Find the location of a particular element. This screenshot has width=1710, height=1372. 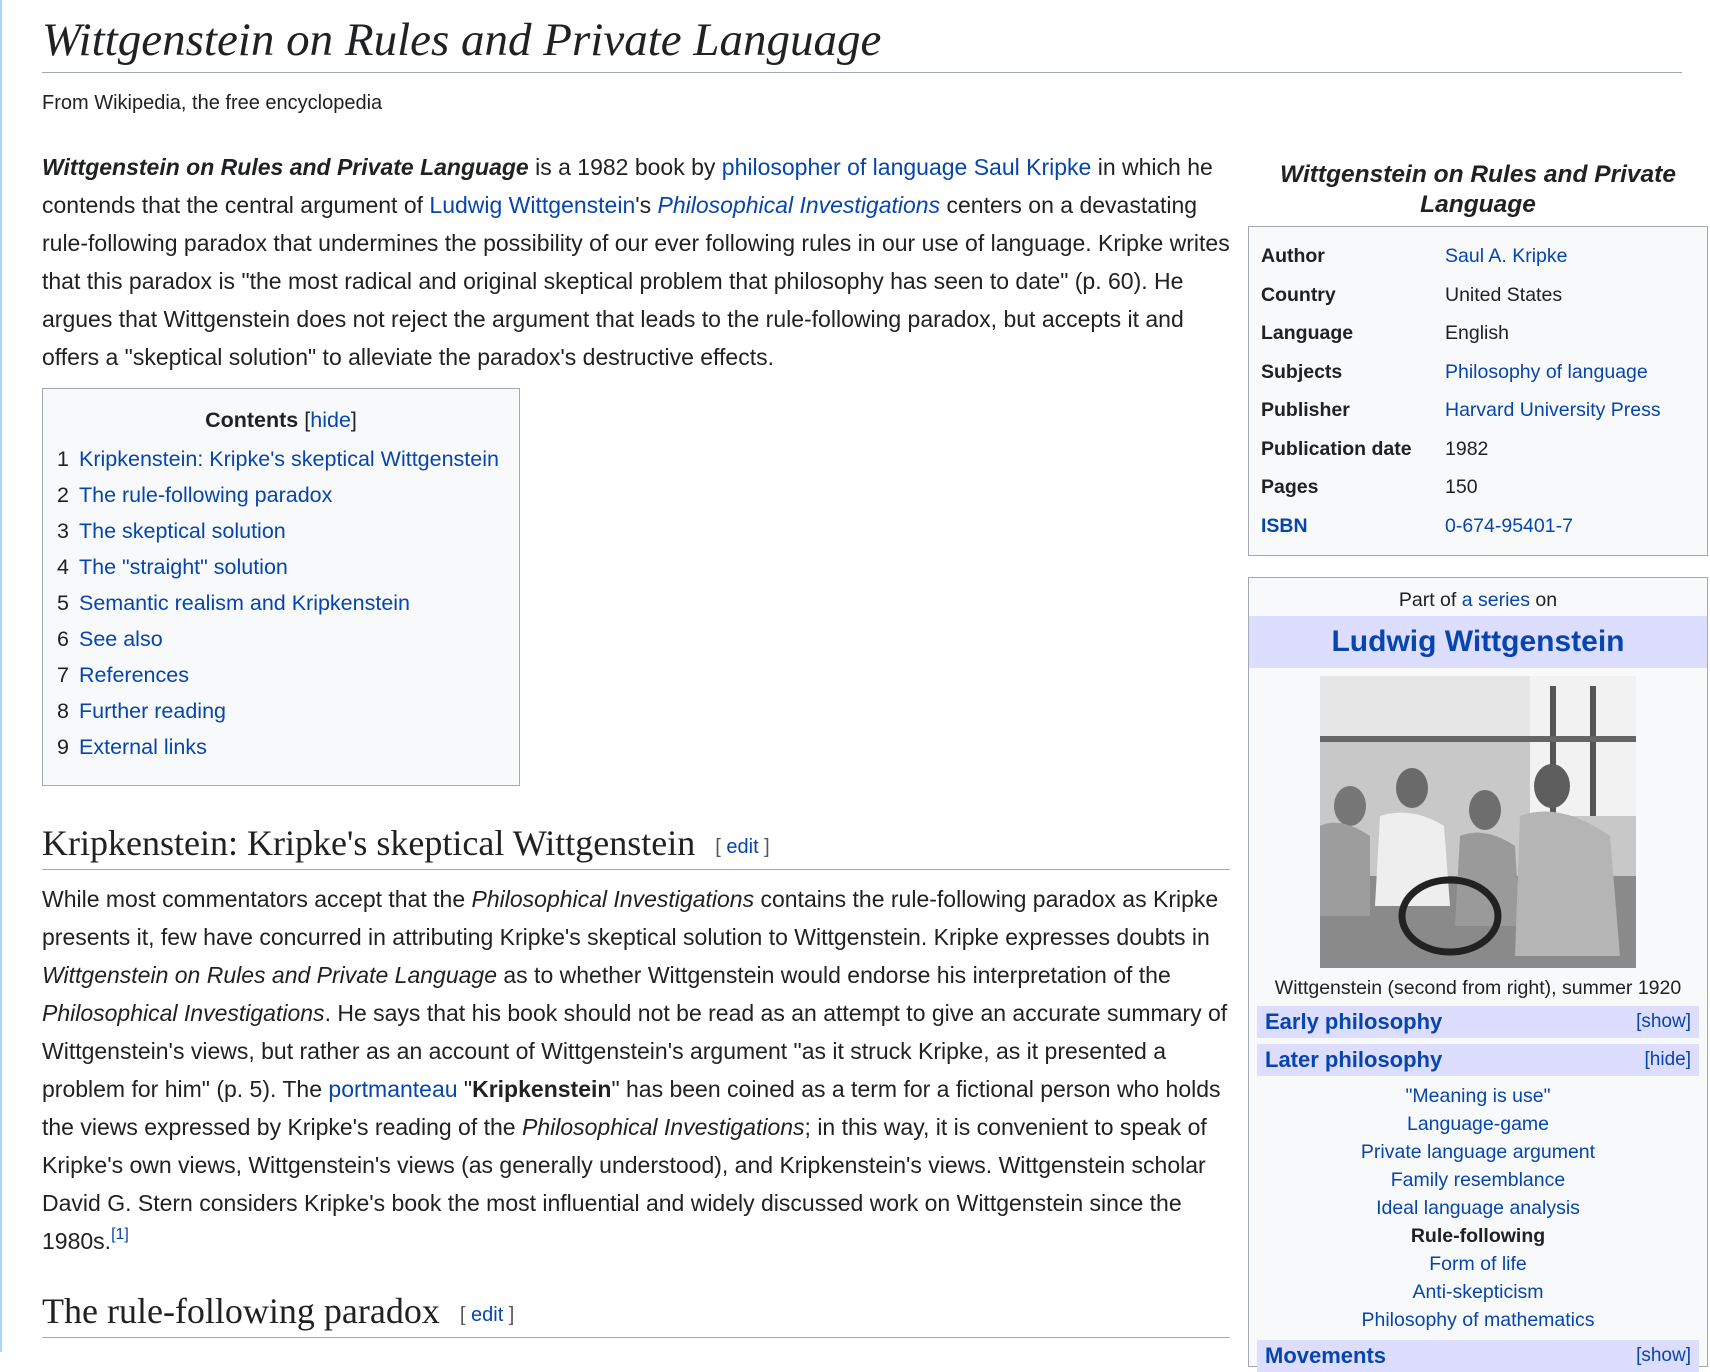

site-tagline: From Wikipedia, the free encyclopedia is located at coordinates (212, 103).